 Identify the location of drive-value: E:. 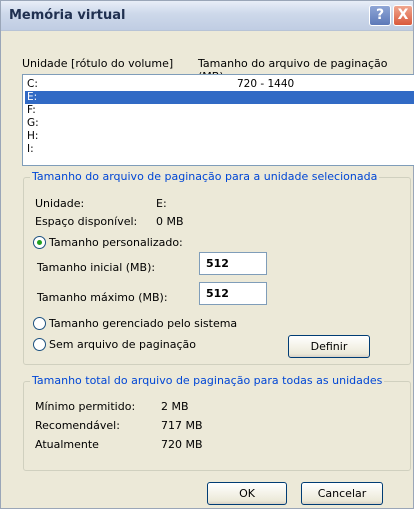
(161, 203).